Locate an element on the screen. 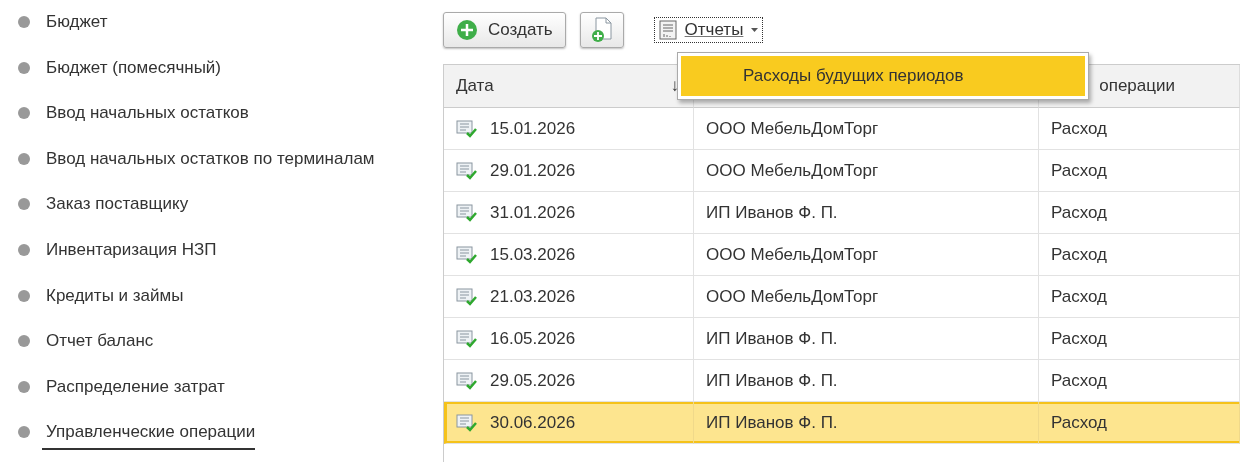 The height and width of the screenshot is (462, 1240). document-plus-icon is located at coordinates (601, 30).